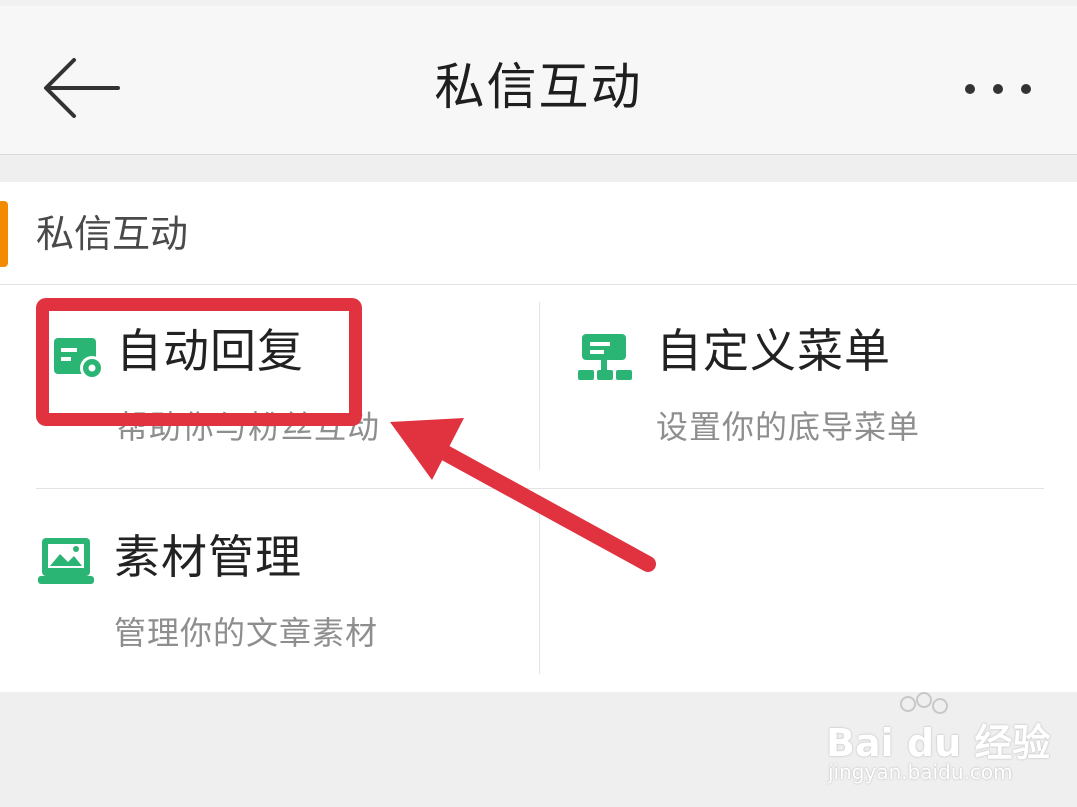 Image resolution: width=1077 pixels, height=807 pixels. I want to click on custom-menu-title: 自定义菜单, so click(773, 351).